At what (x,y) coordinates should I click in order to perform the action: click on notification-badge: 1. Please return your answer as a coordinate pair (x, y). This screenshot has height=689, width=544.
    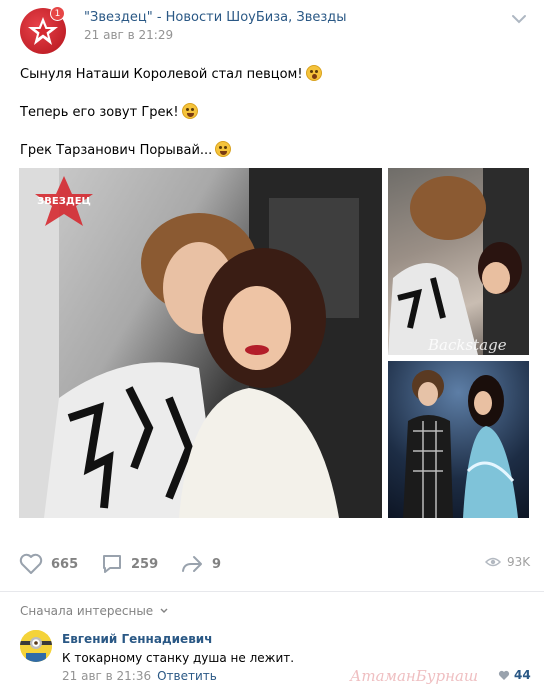
    Looking at the image, I should click on (57, 13).